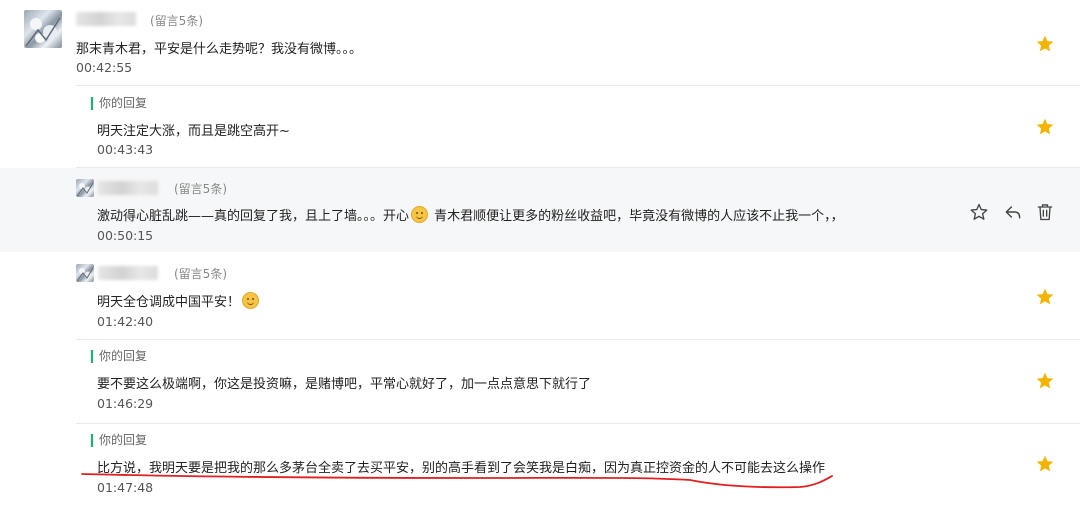  I want to click on reply-icon, so click(1013, 212).